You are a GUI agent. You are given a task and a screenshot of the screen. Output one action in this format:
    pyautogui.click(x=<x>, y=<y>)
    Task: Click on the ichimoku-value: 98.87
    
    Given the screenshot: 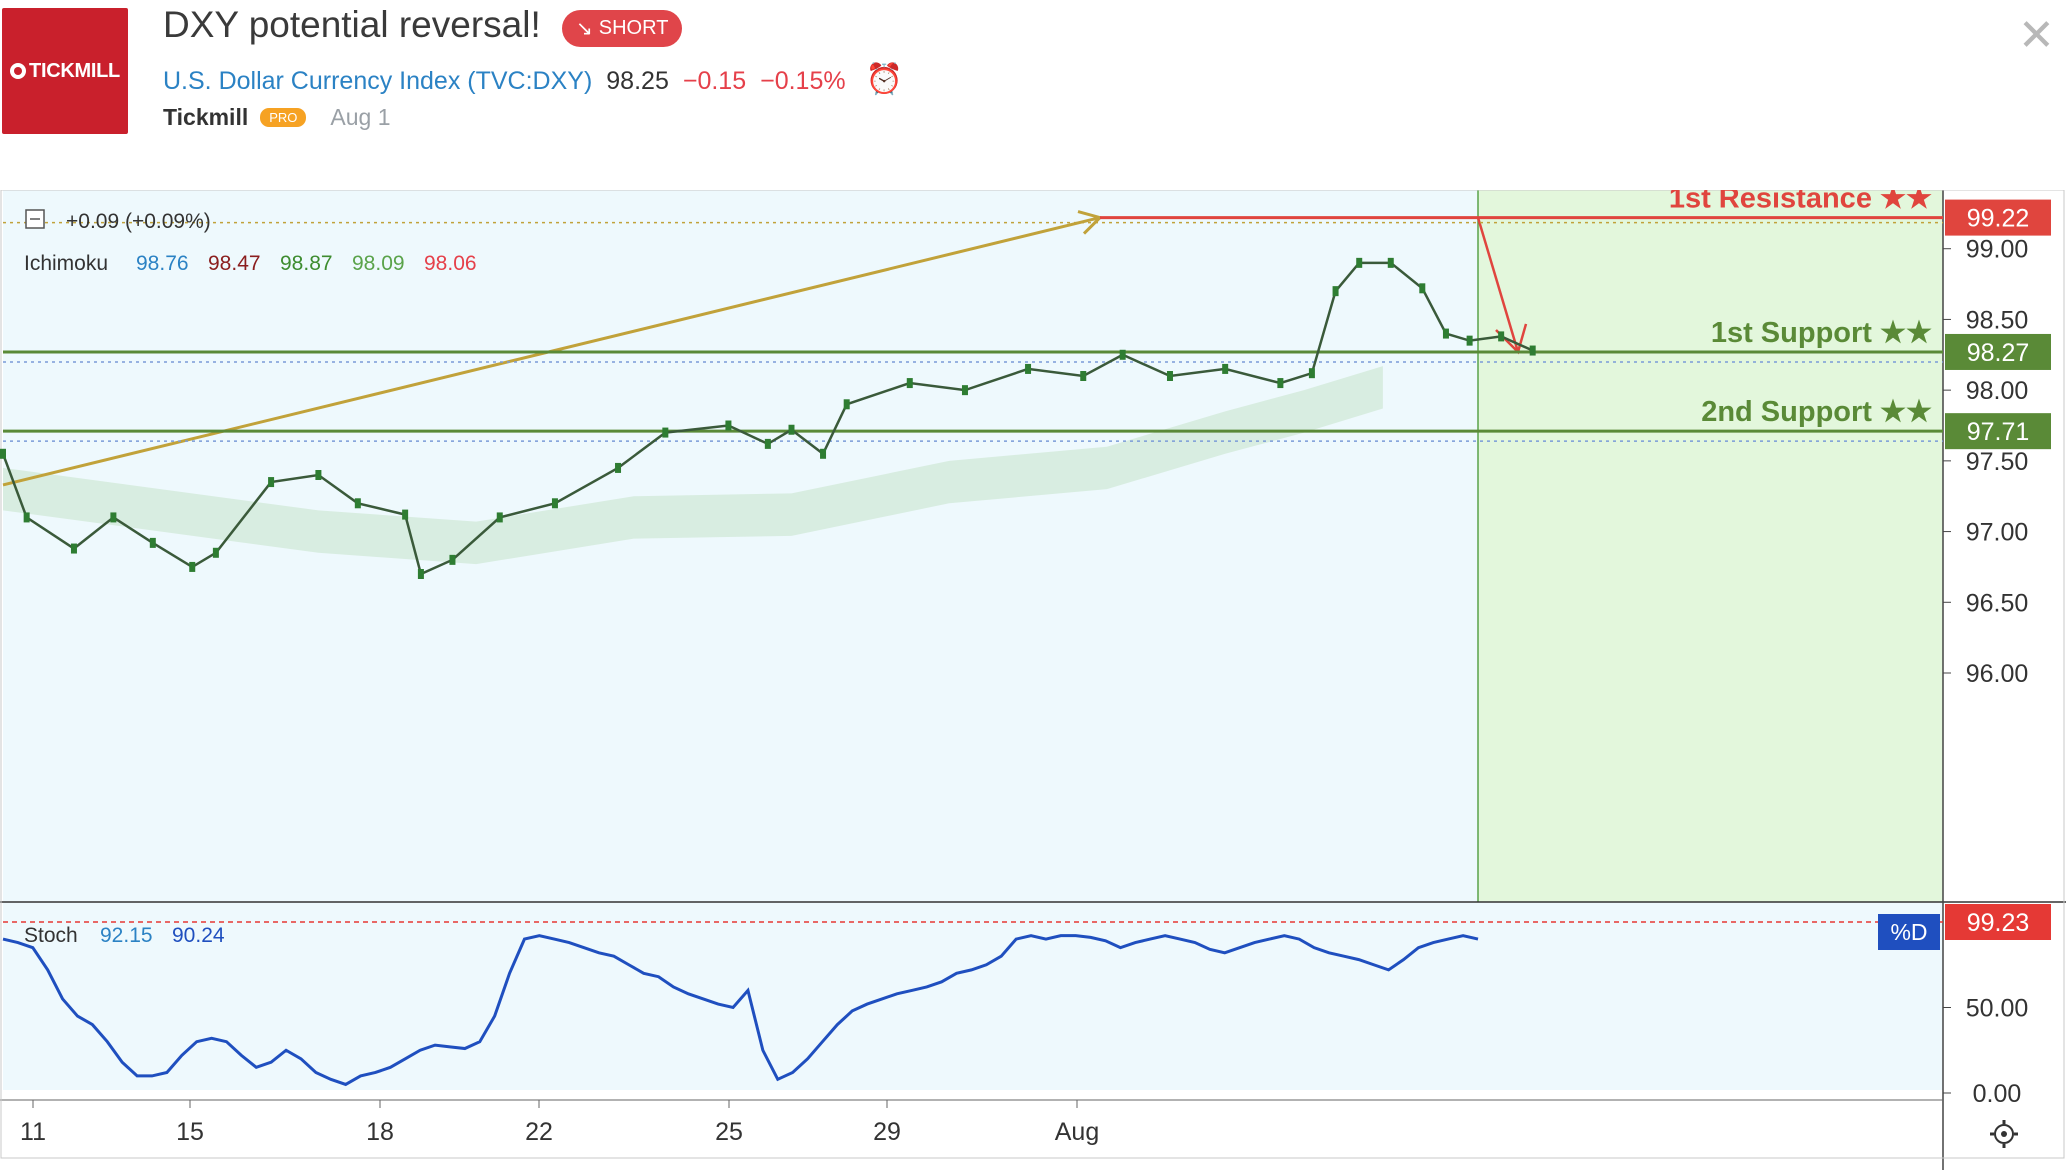 What is the action you would take?
    pyautogui.click(x=306, y=263)
    